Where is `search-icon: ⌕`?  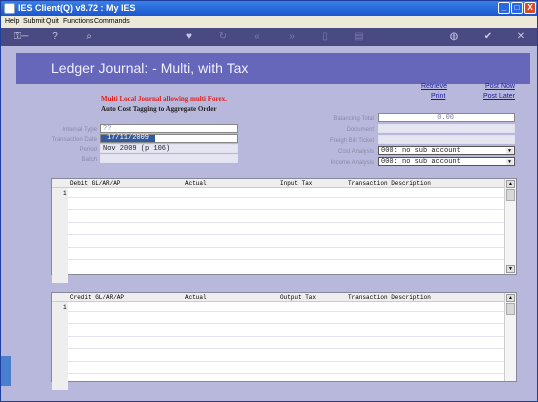 search-icon: ⌕ is located at coordinates (89, 37).